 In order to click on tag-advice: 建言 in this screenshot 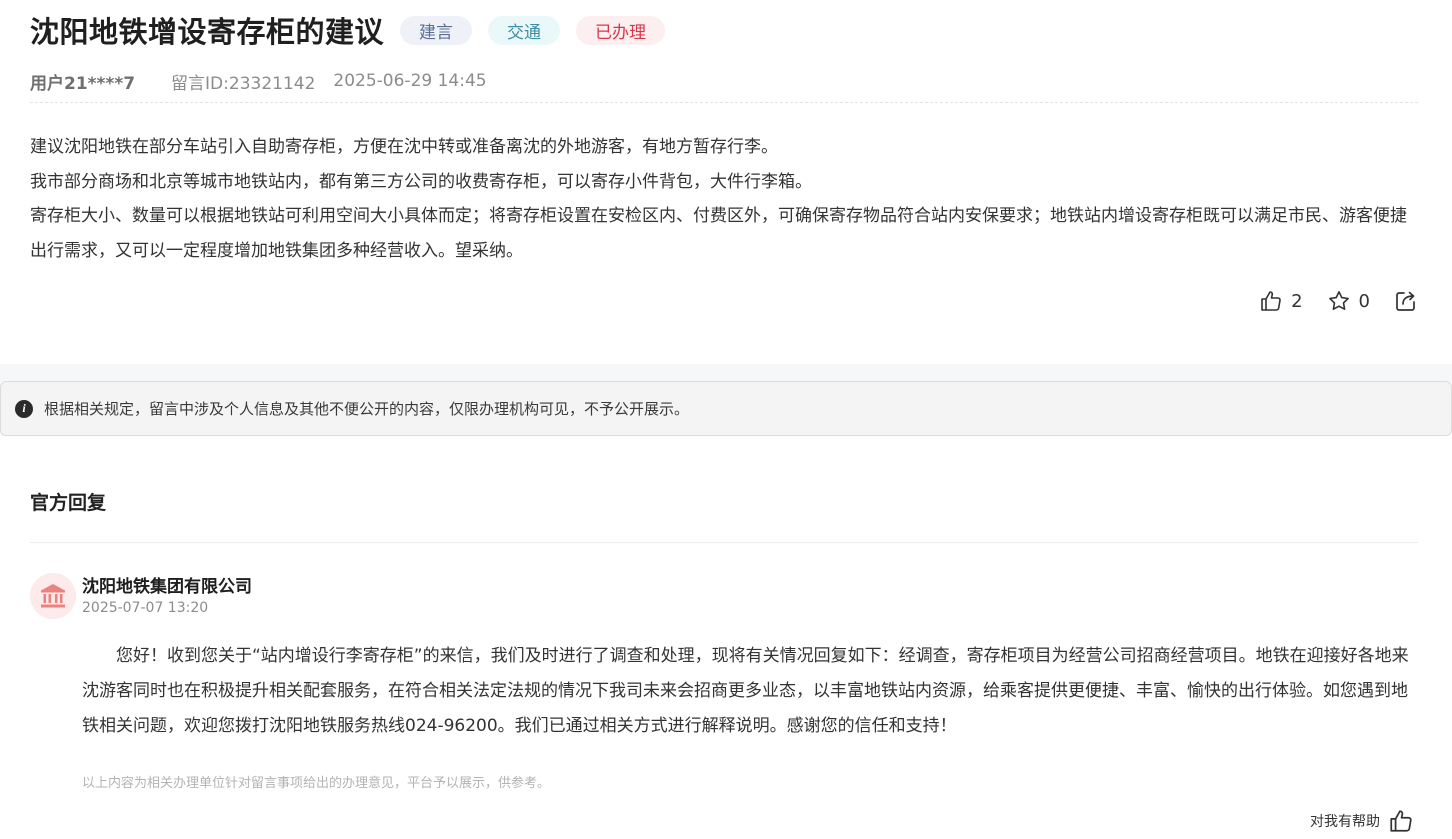, I will do `click(436, 30)`.